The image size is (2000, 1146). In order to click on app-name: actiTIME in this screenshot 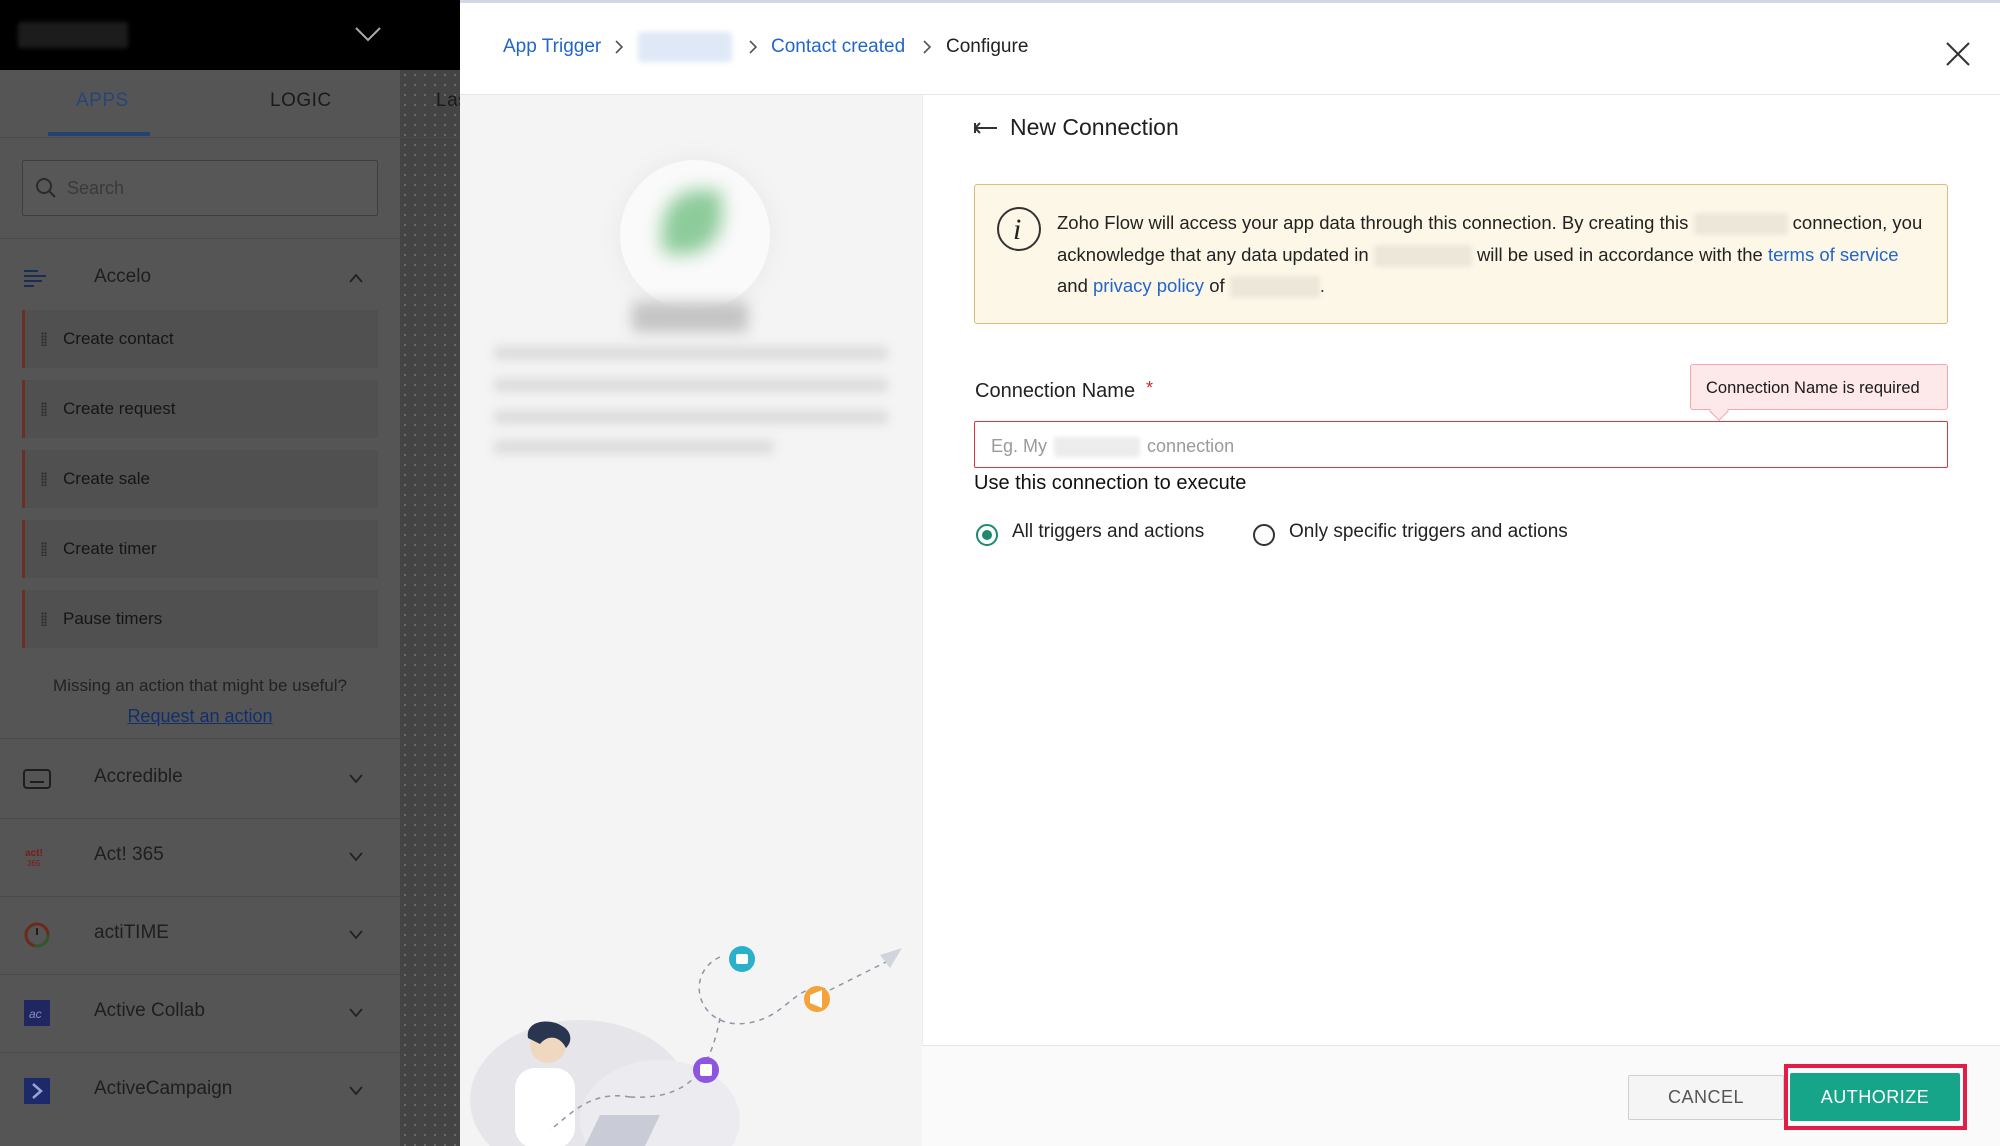, I will do `click(131, 932)`.